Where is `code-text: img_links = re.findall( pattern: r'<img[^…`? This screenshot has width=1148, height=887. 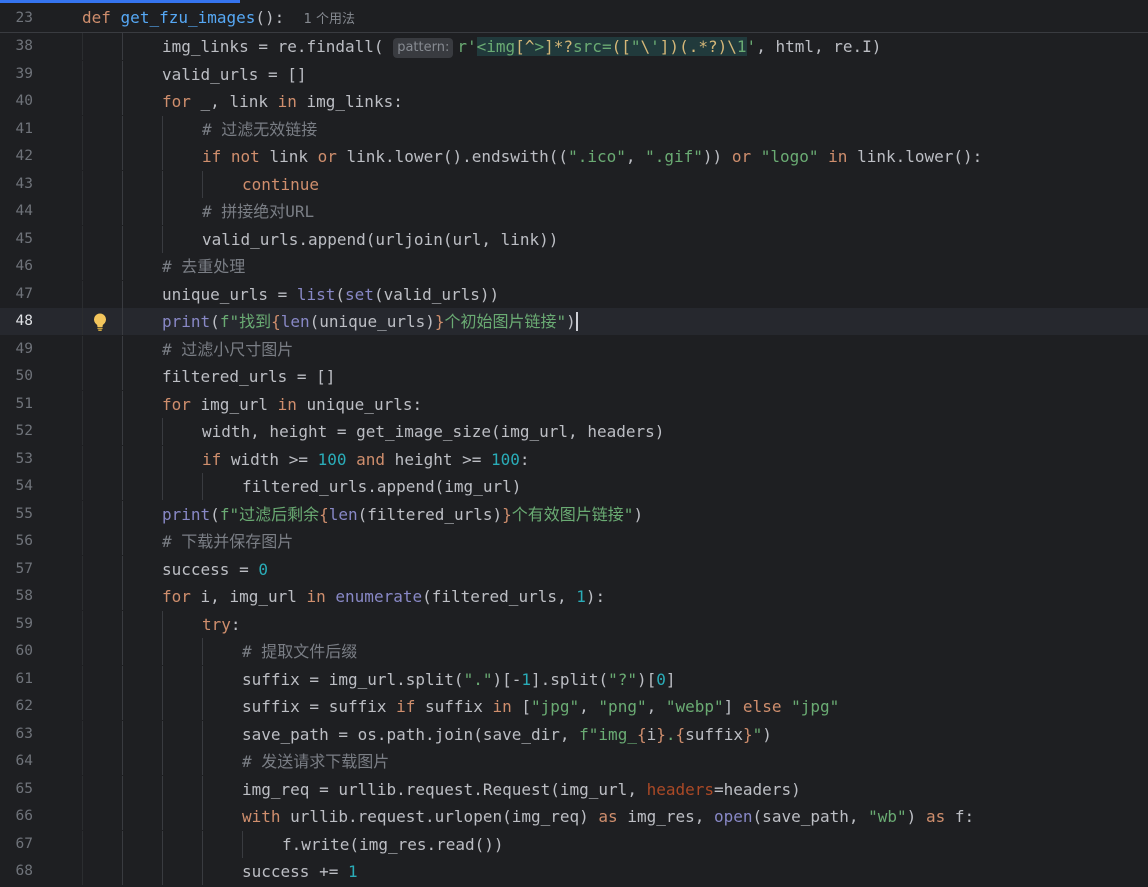
code-text: img_links = re.findall( pattern: r'<img[^… is located at coordinates (521, 46).